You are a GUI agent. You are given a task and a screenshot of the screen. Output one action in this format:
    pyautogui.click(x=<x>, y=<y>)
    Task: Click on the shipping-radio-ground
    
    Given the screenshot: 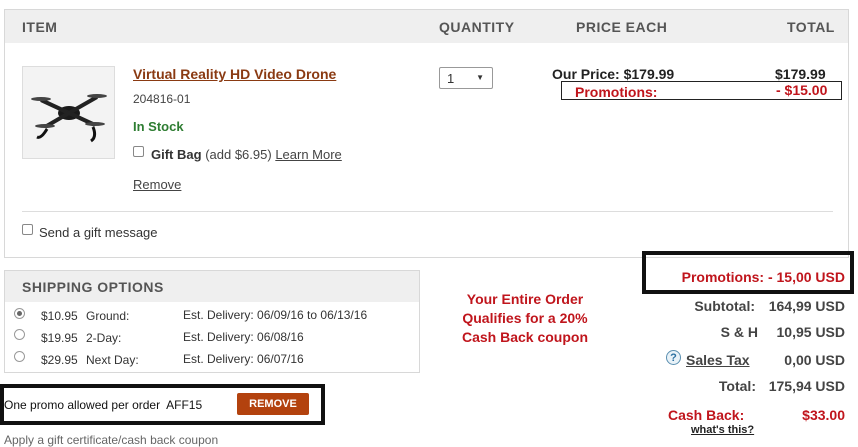 What is the action you would take?
    pyautogui.click(x=19, y=313)
    